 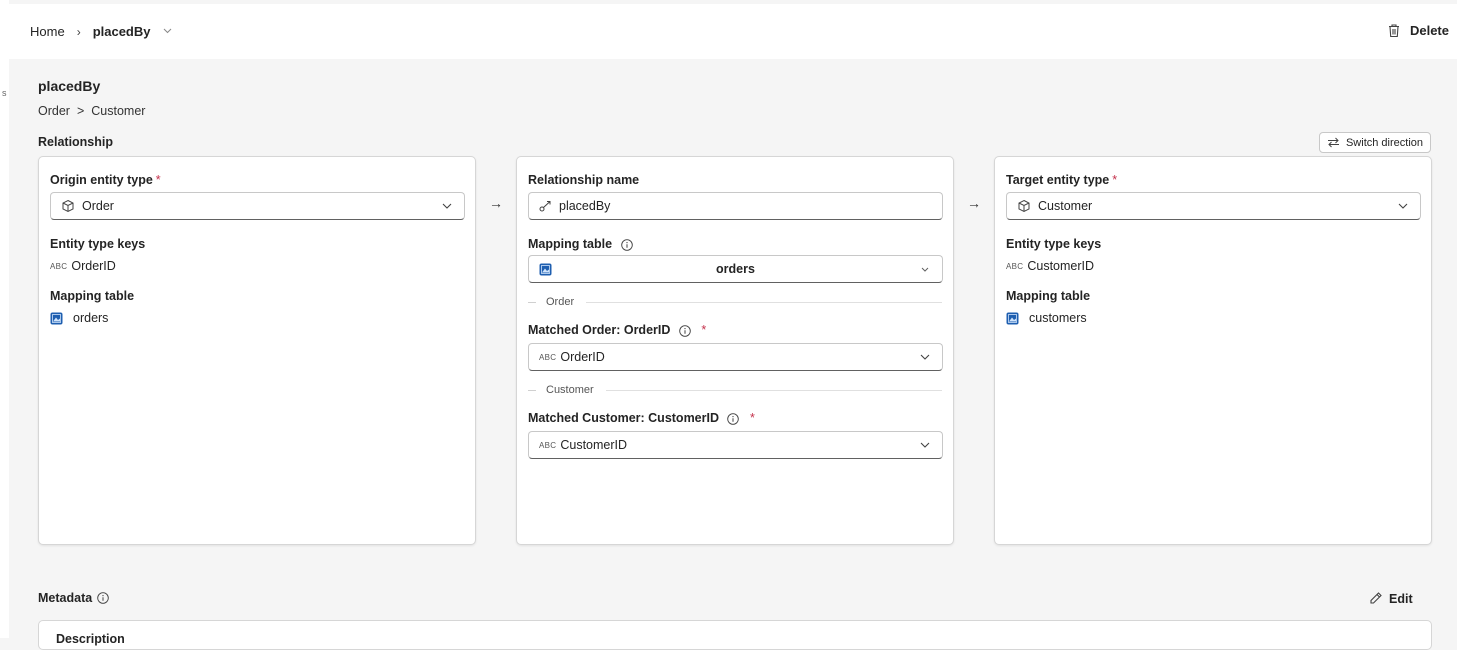 What do you see at coordinates (582, 357) in the screenshot?
I see `matched-origin-value: OrderID` at bounding box center [582, 357].